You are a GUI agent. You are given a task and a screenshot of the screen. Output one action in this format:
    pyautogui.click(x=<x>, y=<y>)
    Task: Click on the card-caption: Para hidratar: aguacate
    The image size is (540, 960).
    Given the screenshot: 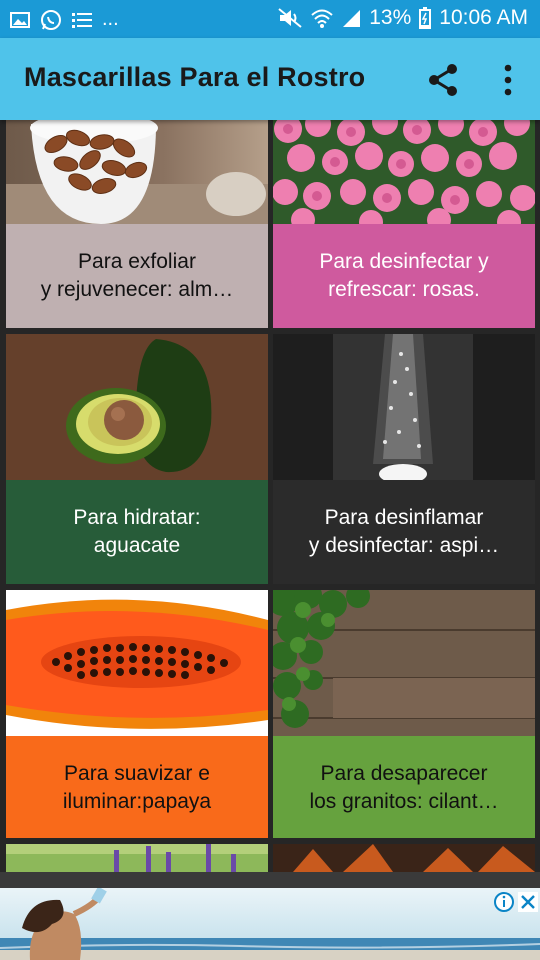 What is the action you would take?
    pyautogui.click(x=137, y=532)
    